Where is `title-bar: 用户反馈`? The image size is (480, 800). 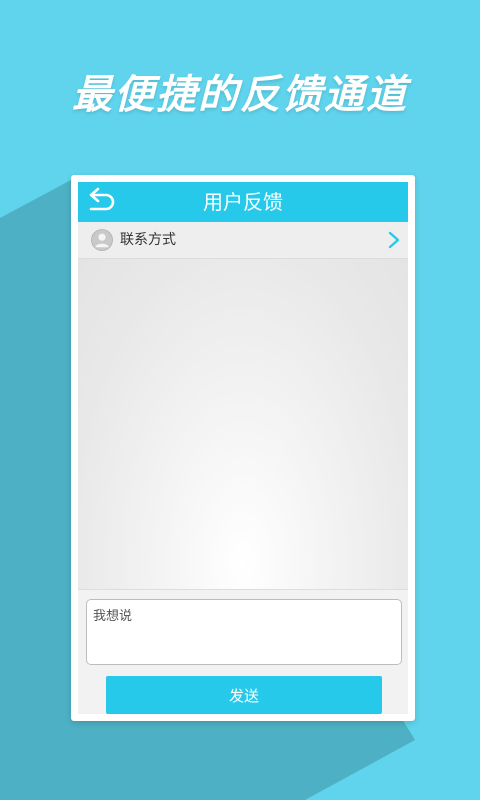 title-bar: 用户反馈 is located at coordinates (243, 202).